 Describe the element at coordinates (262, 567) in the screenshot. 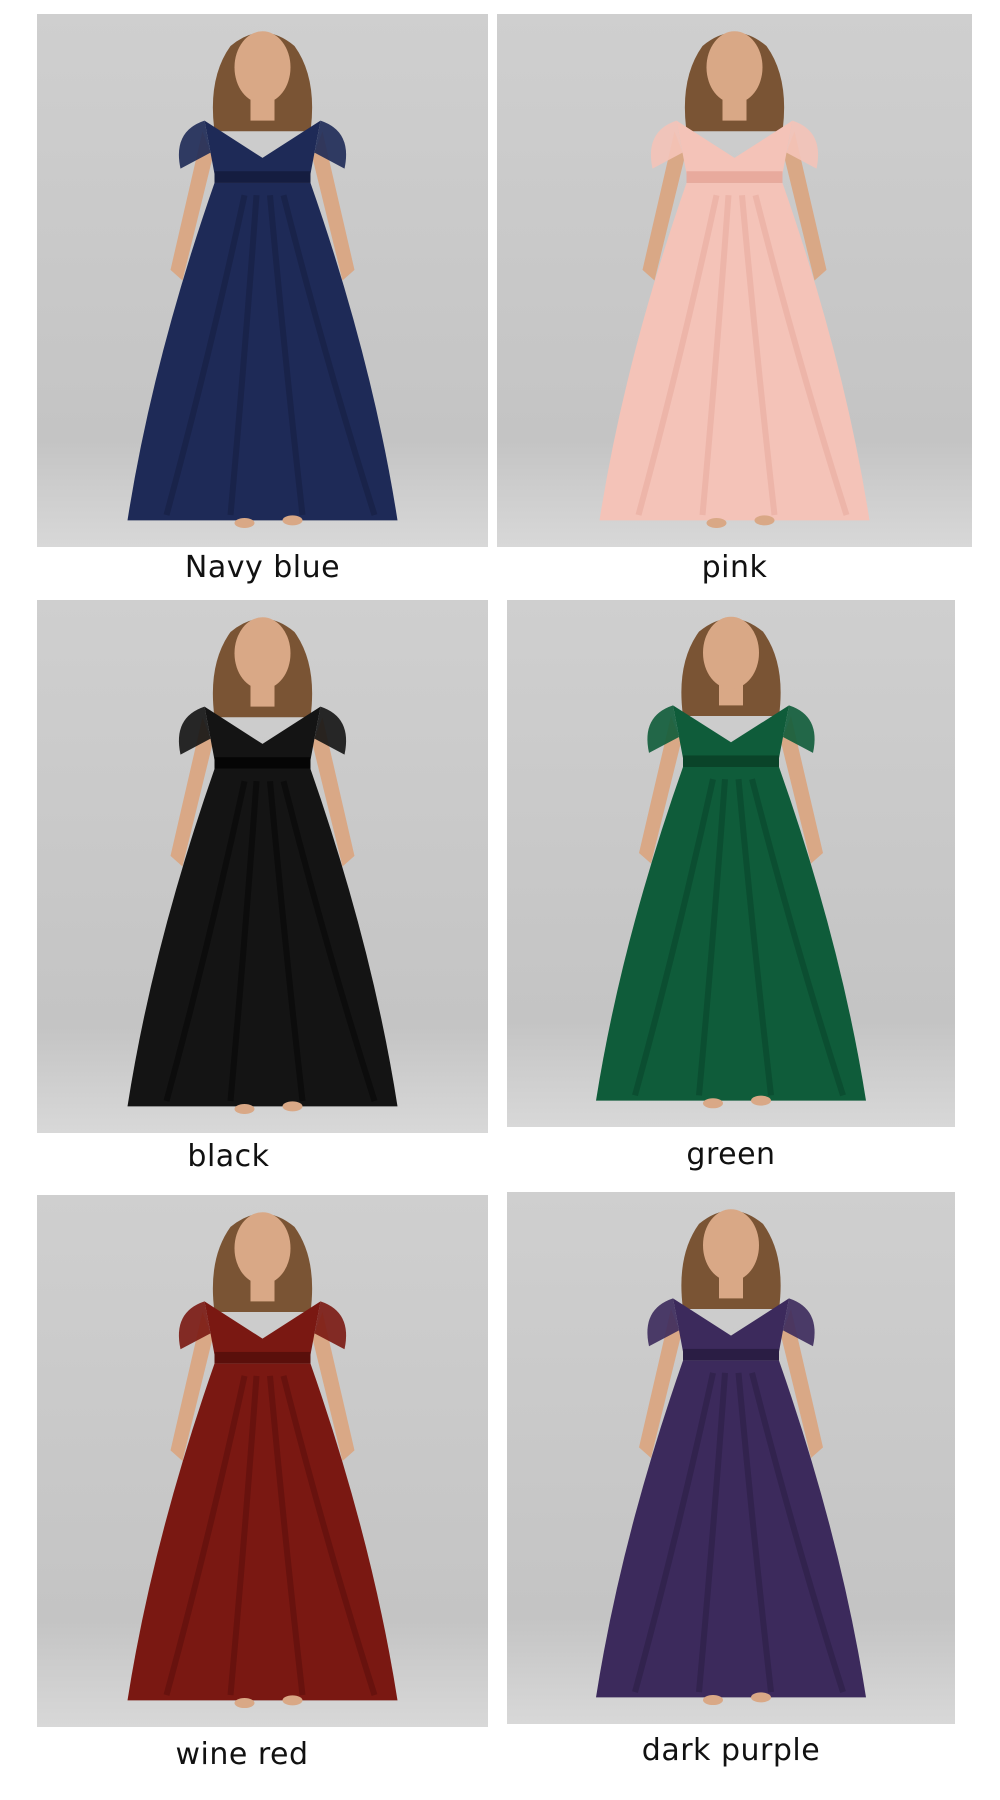

I see `variant-label-1: Navy blue` at that location.